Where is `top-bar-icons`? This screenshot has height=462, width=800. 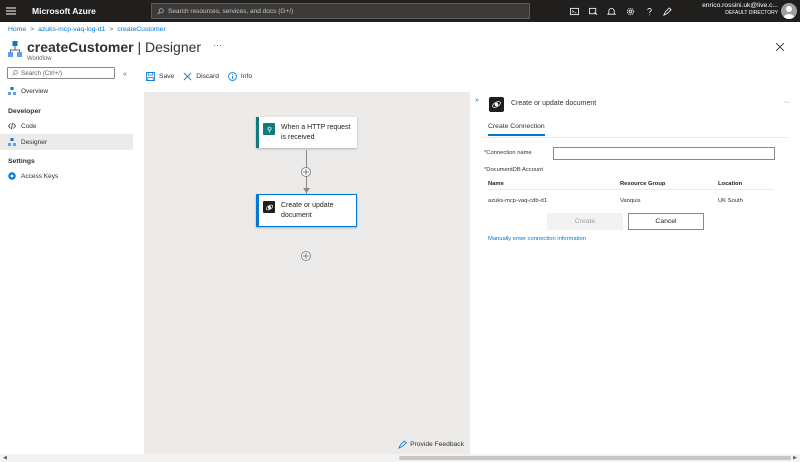 top-bar-icons is located at coordinates (621, 11).